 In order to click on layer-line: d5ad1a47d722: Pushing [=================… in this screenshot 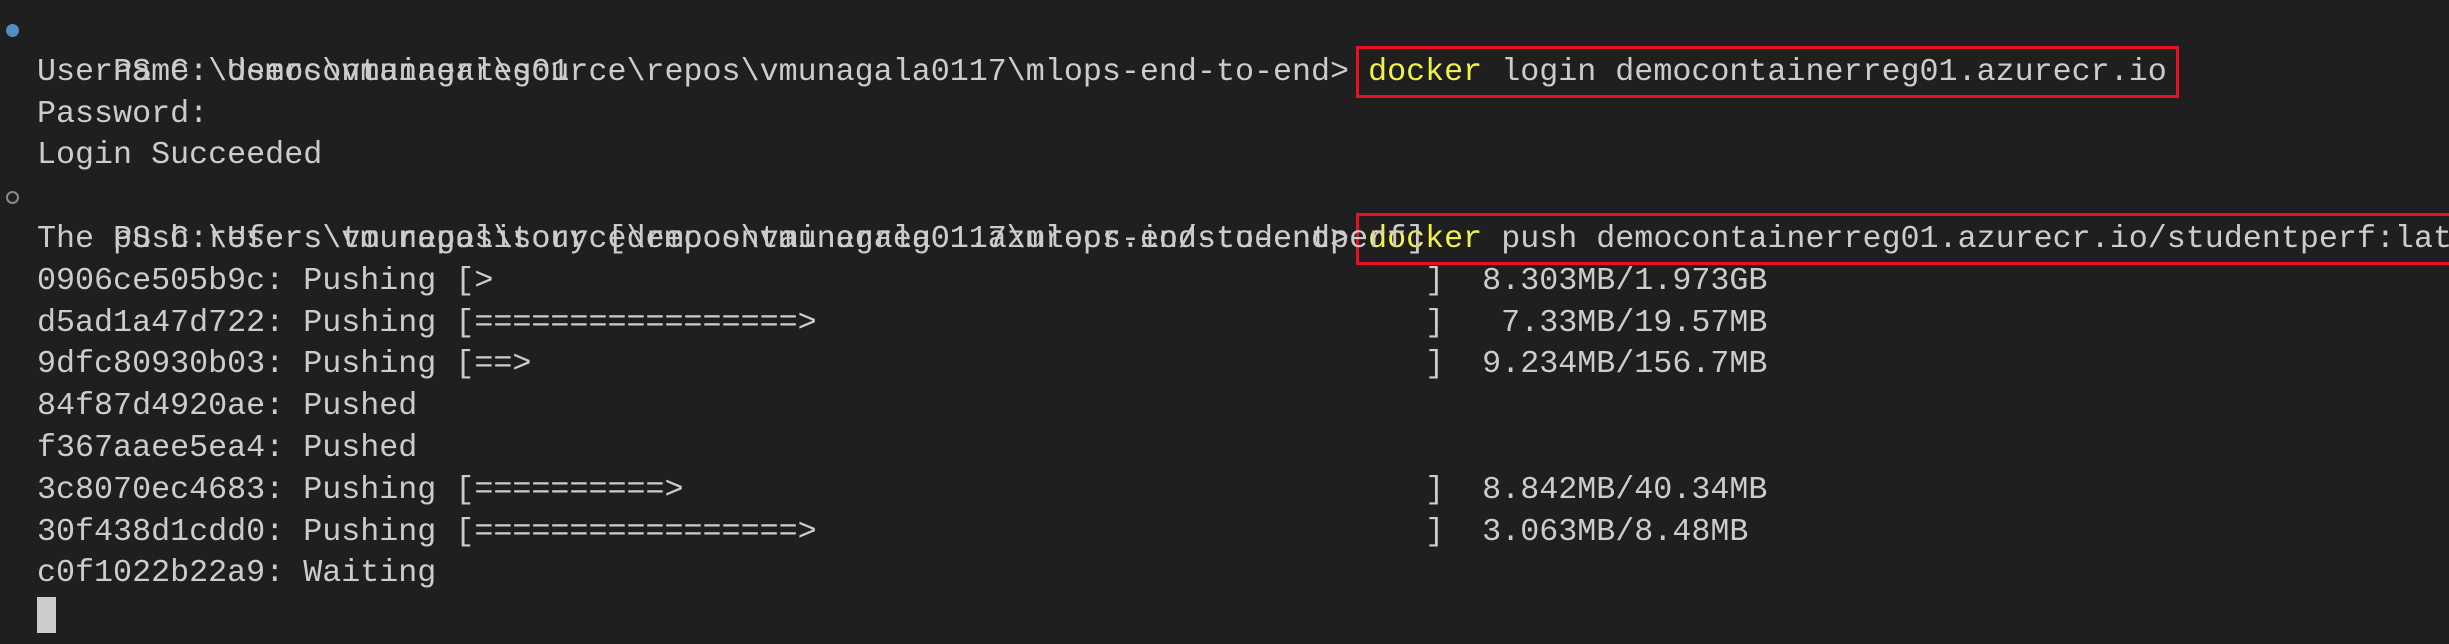, I will do `click(1243, 324)`.